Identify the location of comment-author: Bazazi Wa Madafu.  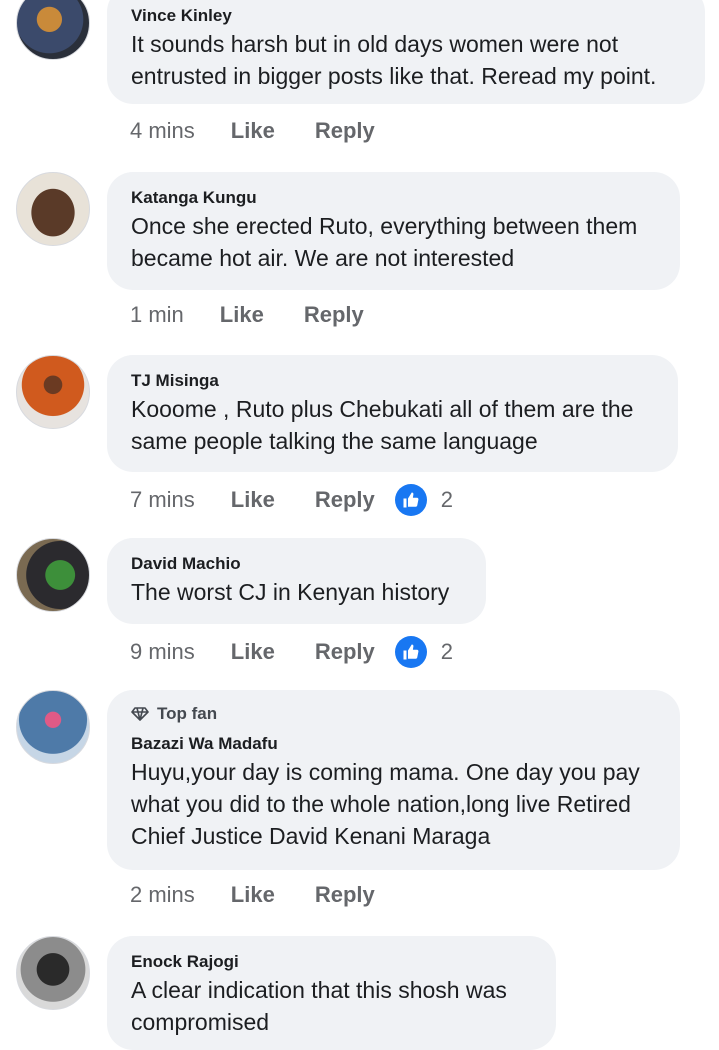
(393, 744).